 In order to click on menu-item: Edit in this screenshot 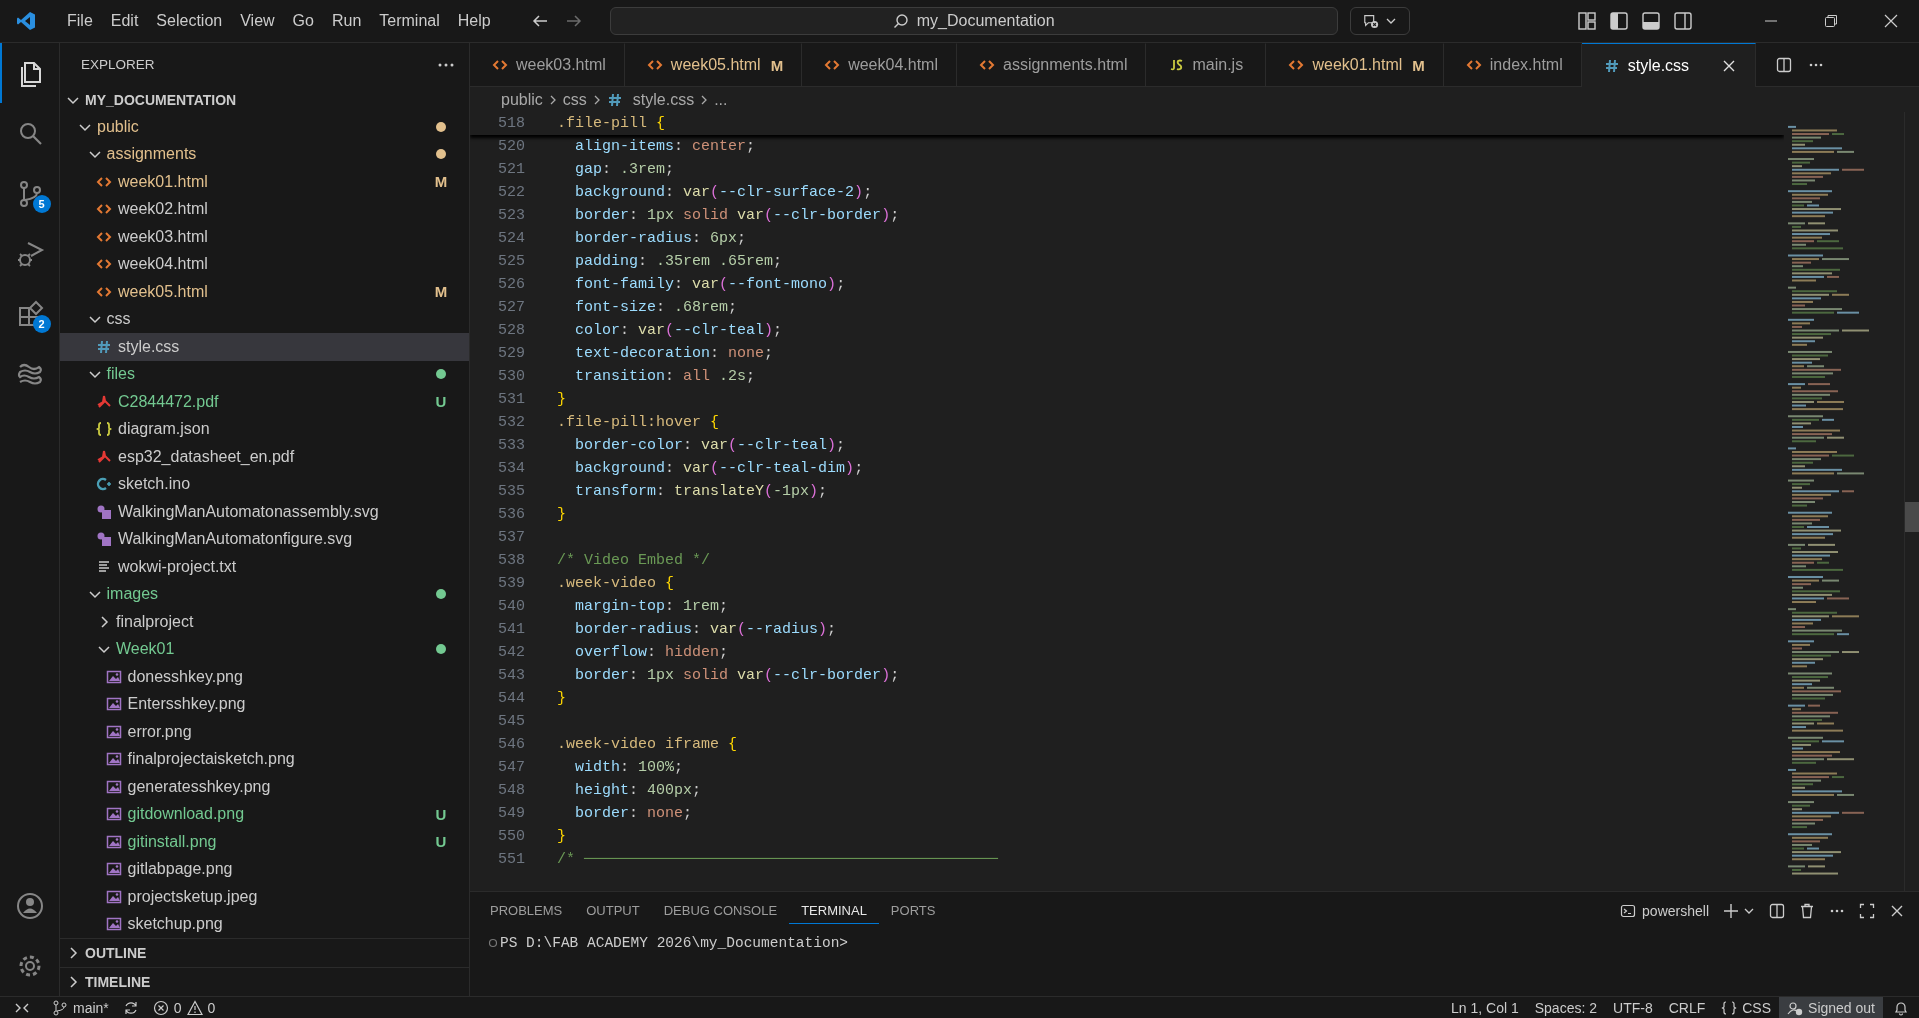, I will do `click(124, 21)`.